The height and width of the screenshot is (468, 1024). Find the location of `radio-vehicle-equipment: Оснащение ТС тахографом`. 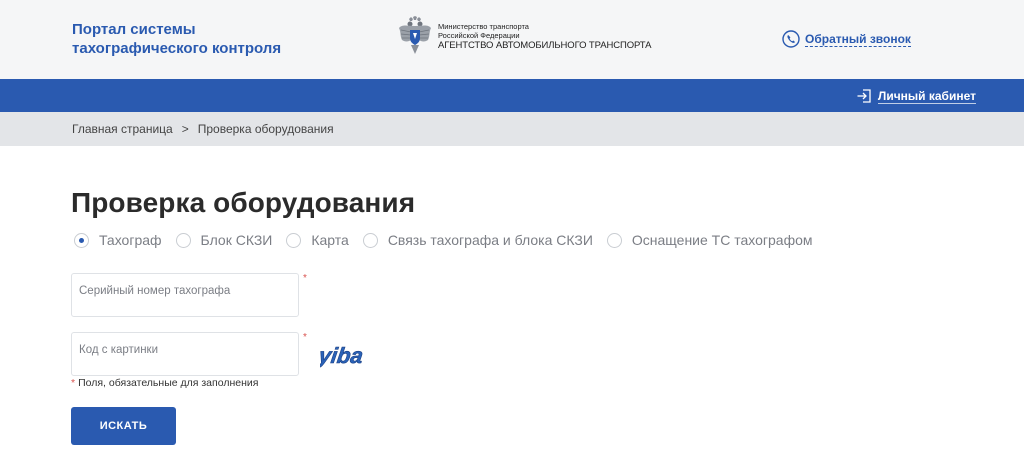

radio-vehicle-equipment: Оснащение ТС тахографом is located at coordinates (709, 240).